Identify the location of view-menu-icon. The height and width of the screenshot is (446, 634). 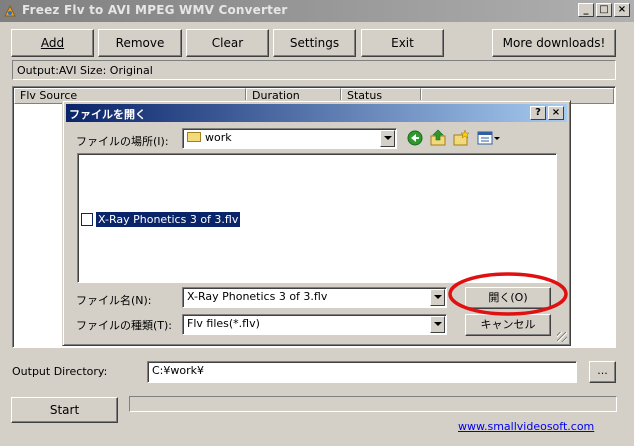
(489, 138).